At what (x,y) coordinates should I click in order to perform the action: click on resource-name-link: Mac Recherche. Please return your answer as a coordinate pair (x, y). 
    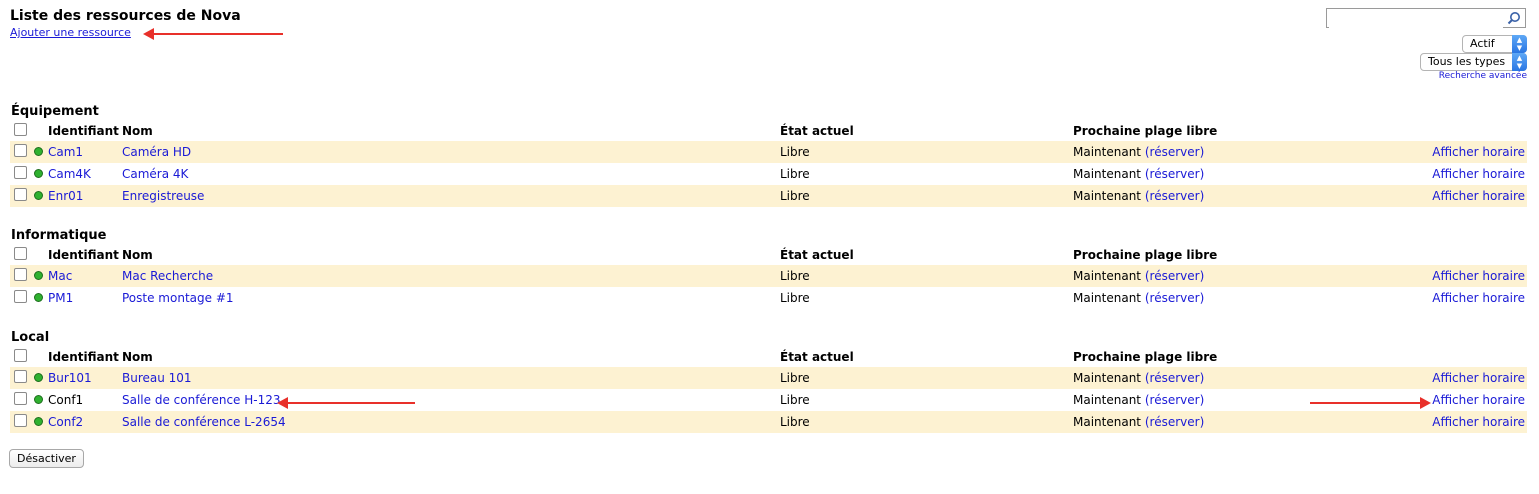
    Looking at the image, I should click on (167, 276).